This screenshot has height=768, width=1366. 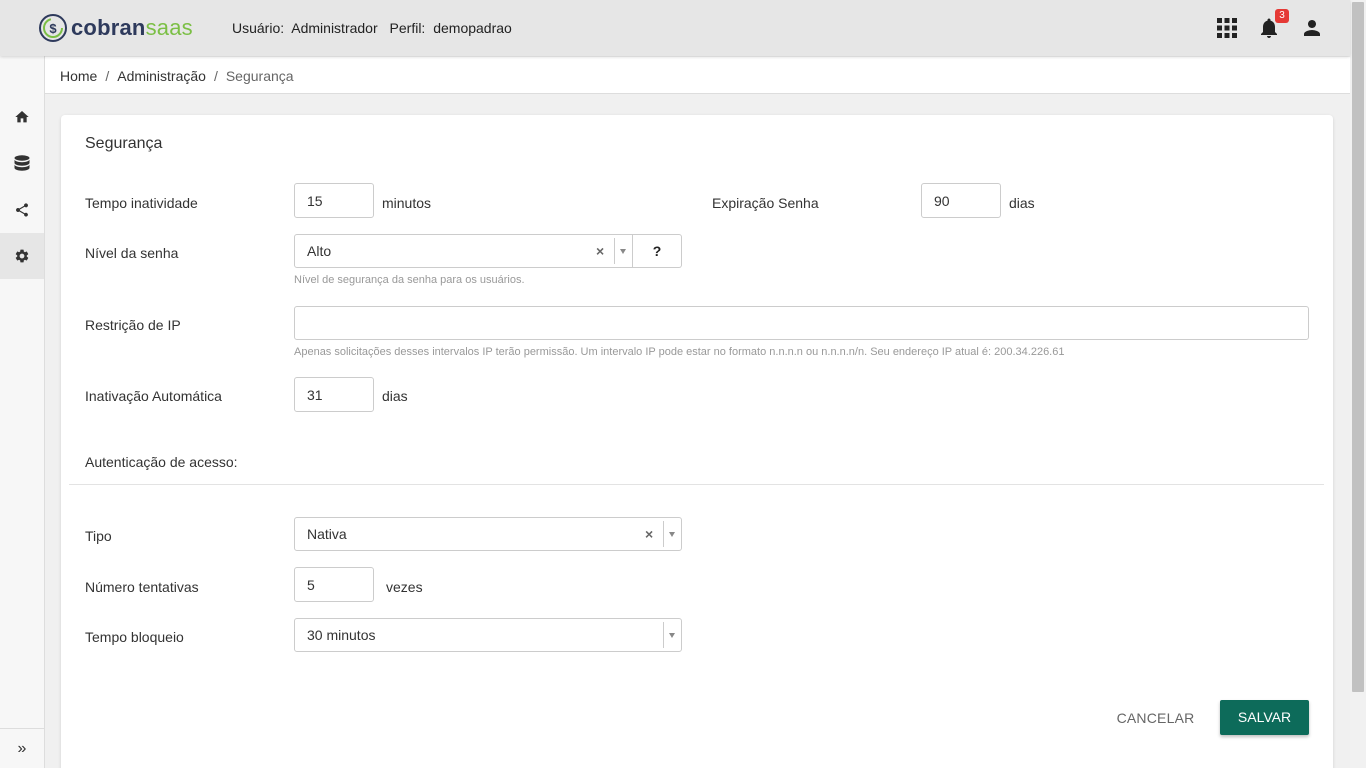 What do you see at coordinates (696, 484) in the screenshot?
I see `section-divider` at bounding box center [696, 484].